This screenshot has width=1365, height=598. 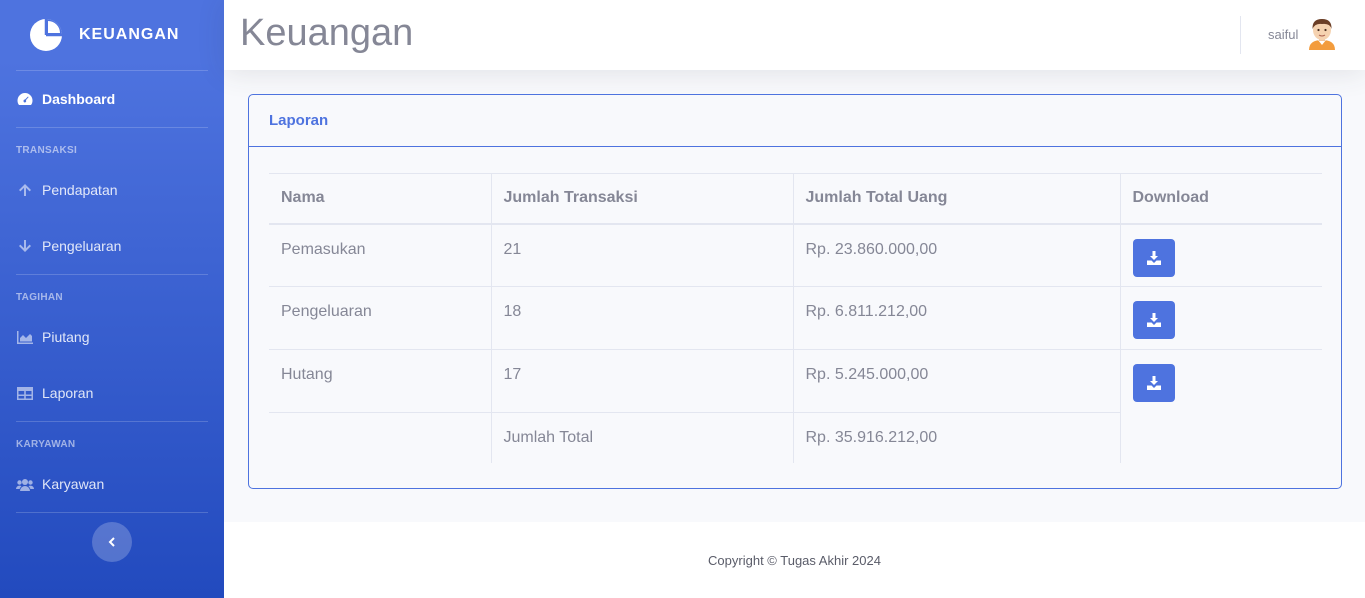 What do you see at coordinates (794, 35) in the screenshot?
I see `topbar: Keuangan saiful` at bounding box center [794, 35].